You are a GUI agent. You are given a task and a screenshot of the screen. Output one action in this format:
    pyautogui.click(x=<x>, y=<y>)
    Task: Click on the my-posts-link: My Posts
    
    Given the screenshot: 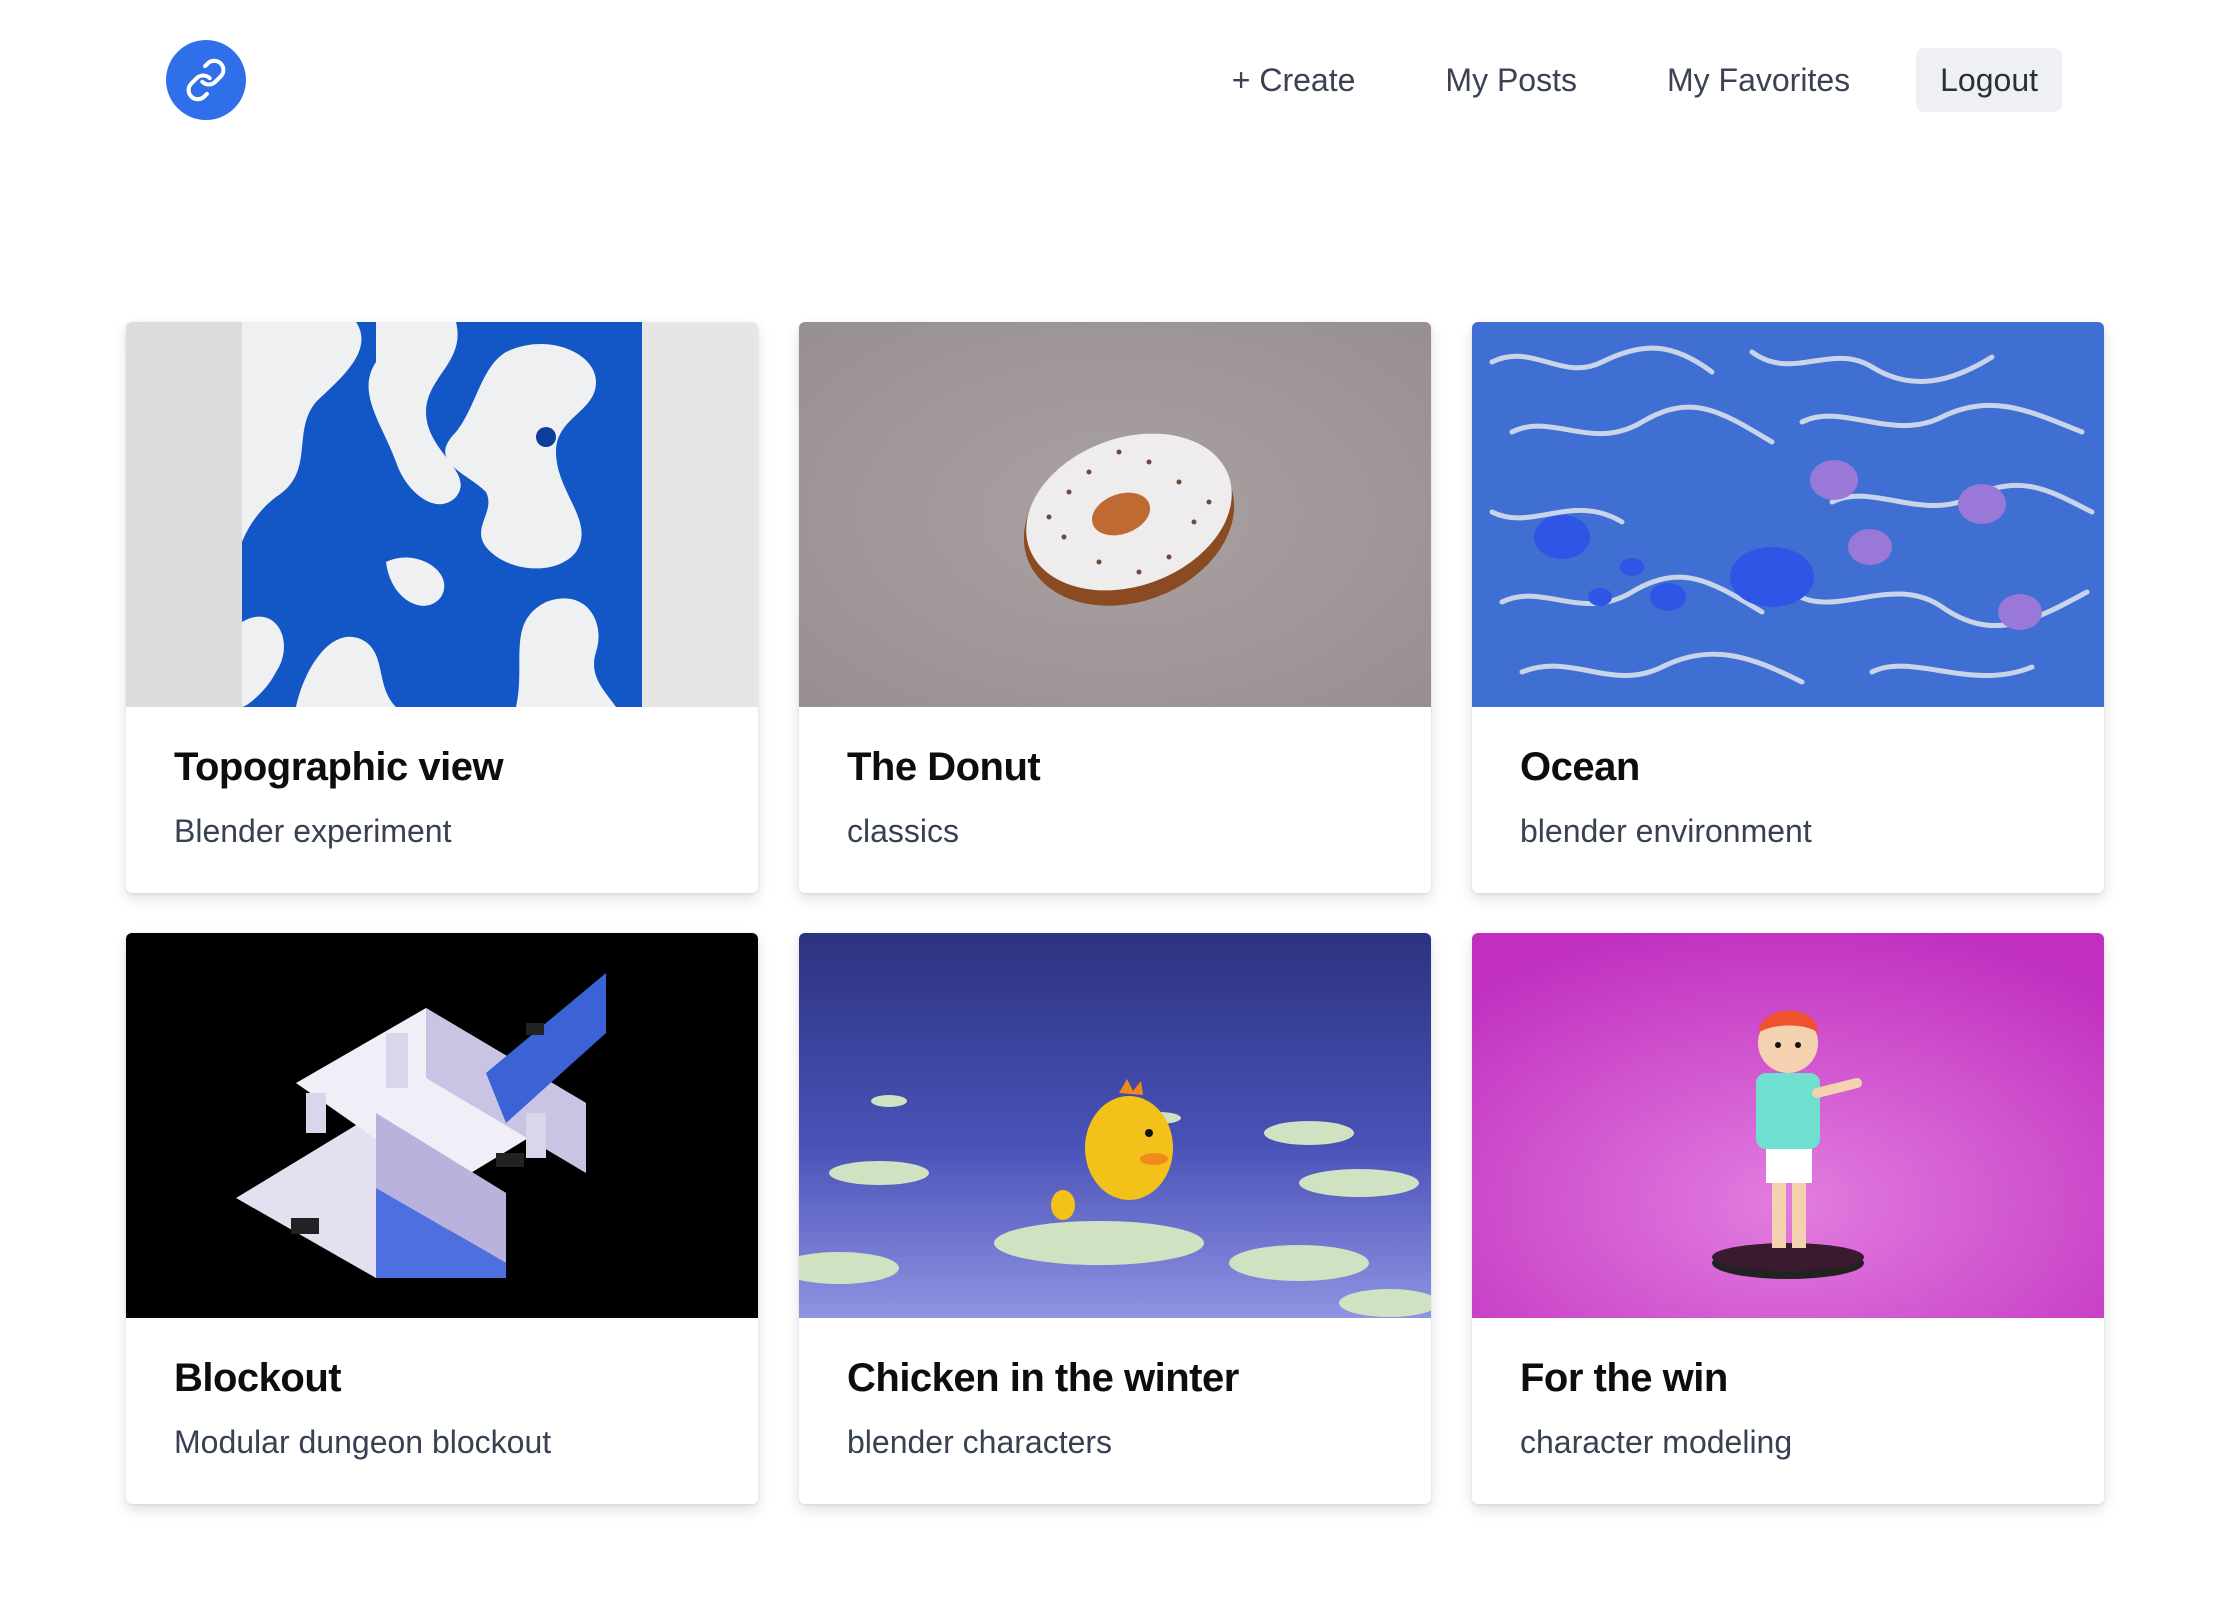 What is the action you would take?
    pyautogui.click(x=1511, y=80)
    